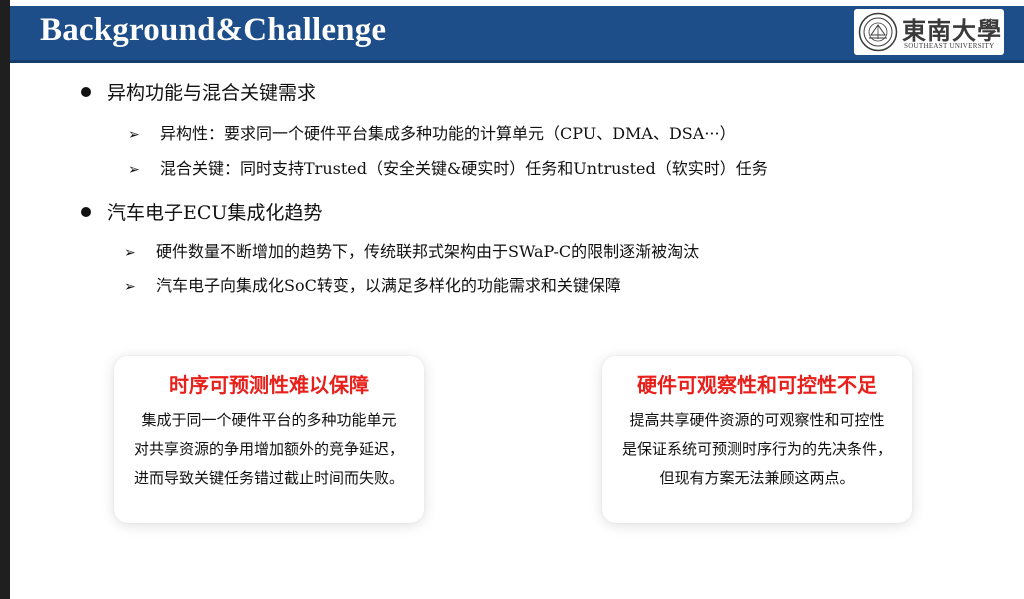  I want to click on card-text-line: 进而导致关键任务错过截止时间而失败。, so click(268, 478).